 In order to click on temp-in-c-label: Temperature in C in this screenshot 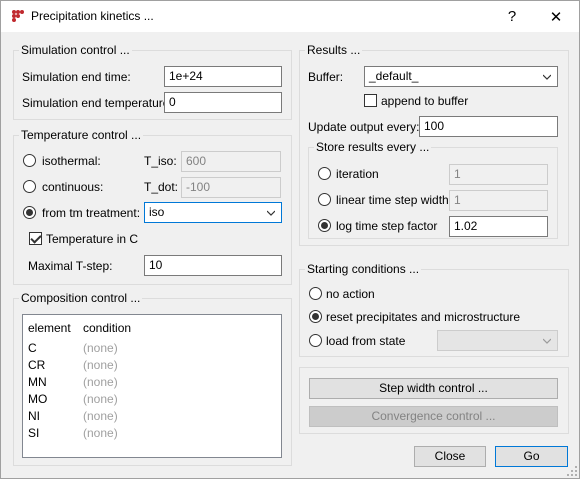, I will do `click(92, 239)`.